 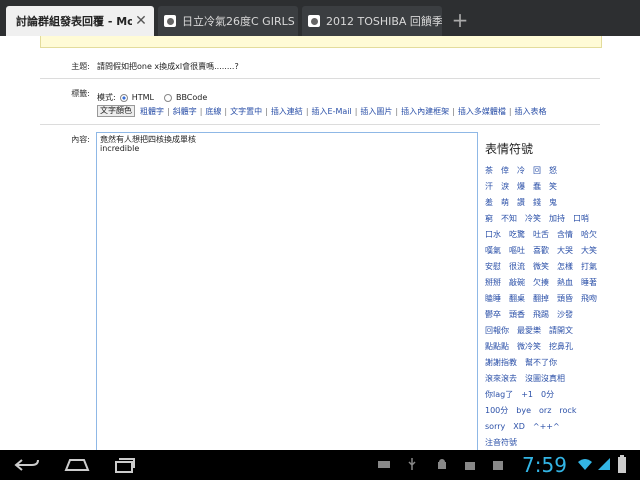 What do you see at coordinates (489, 202) in the screenshot?
I see `emoticon-link: 羞` at bounding box center [489, 202].